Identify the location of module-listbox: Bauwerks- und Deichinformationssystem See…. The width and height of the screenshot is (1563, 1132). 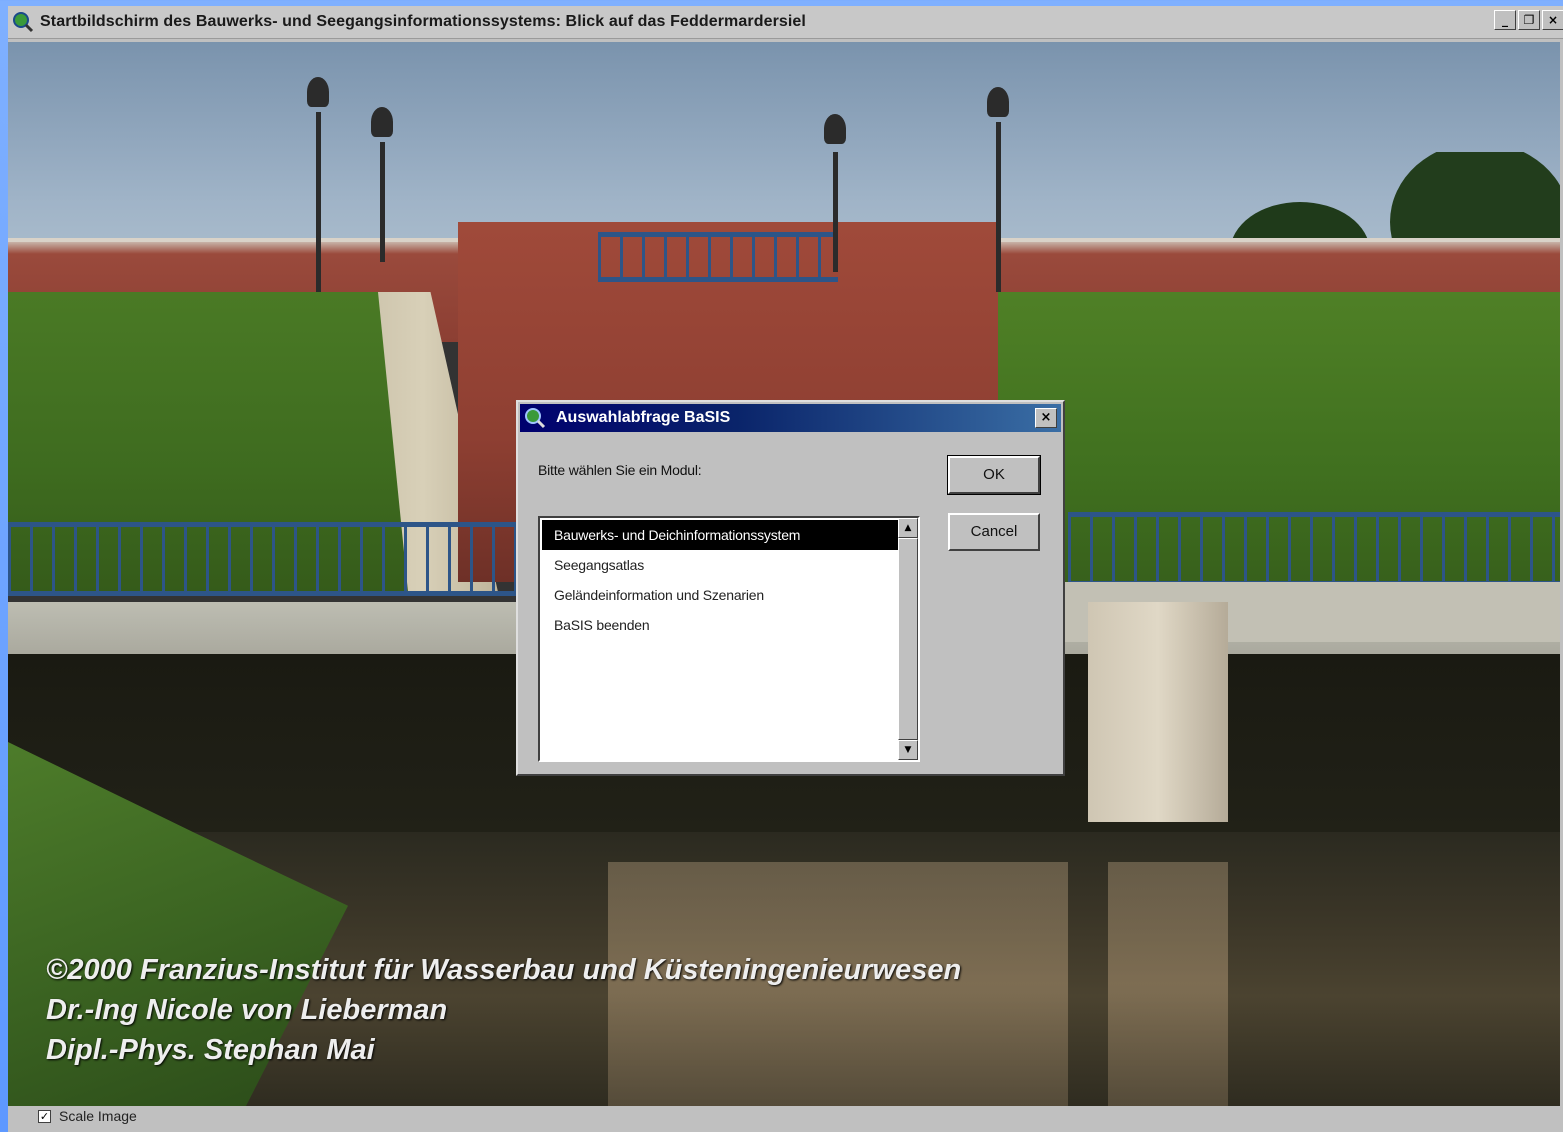
(729, 639).